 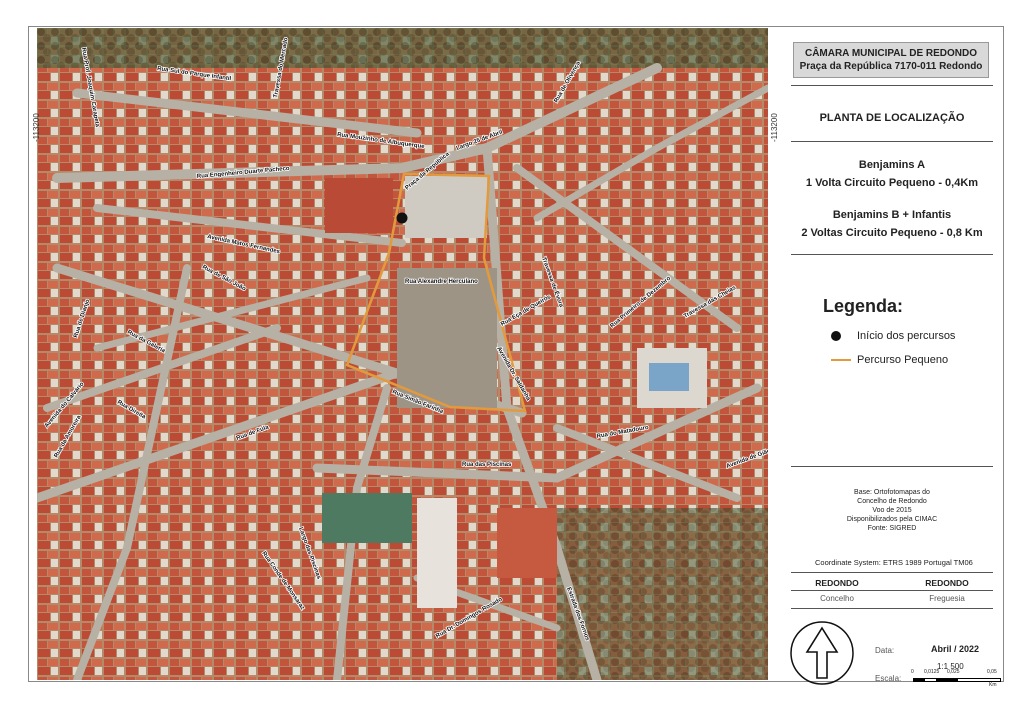 What do you see at coordinates (892, 183) in the screenshot?
I see `route-a-desc: 1 Volta Circuito Pequeno - 0,4Km` at bounding box center [892, 183].